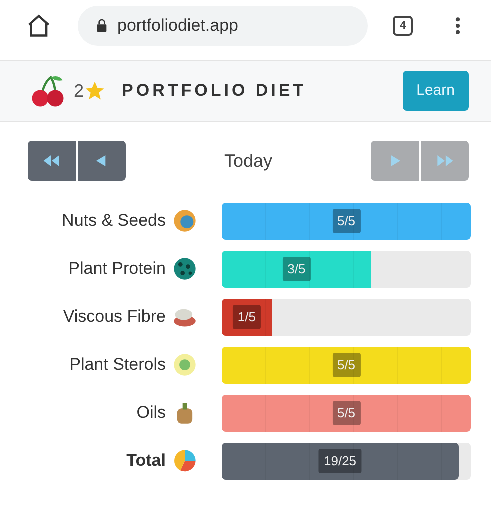 This screenshot has width=491, height=505. Describe the element at coordinates (248, 161) in the screenshot. I see `date-label: Today` at that location.